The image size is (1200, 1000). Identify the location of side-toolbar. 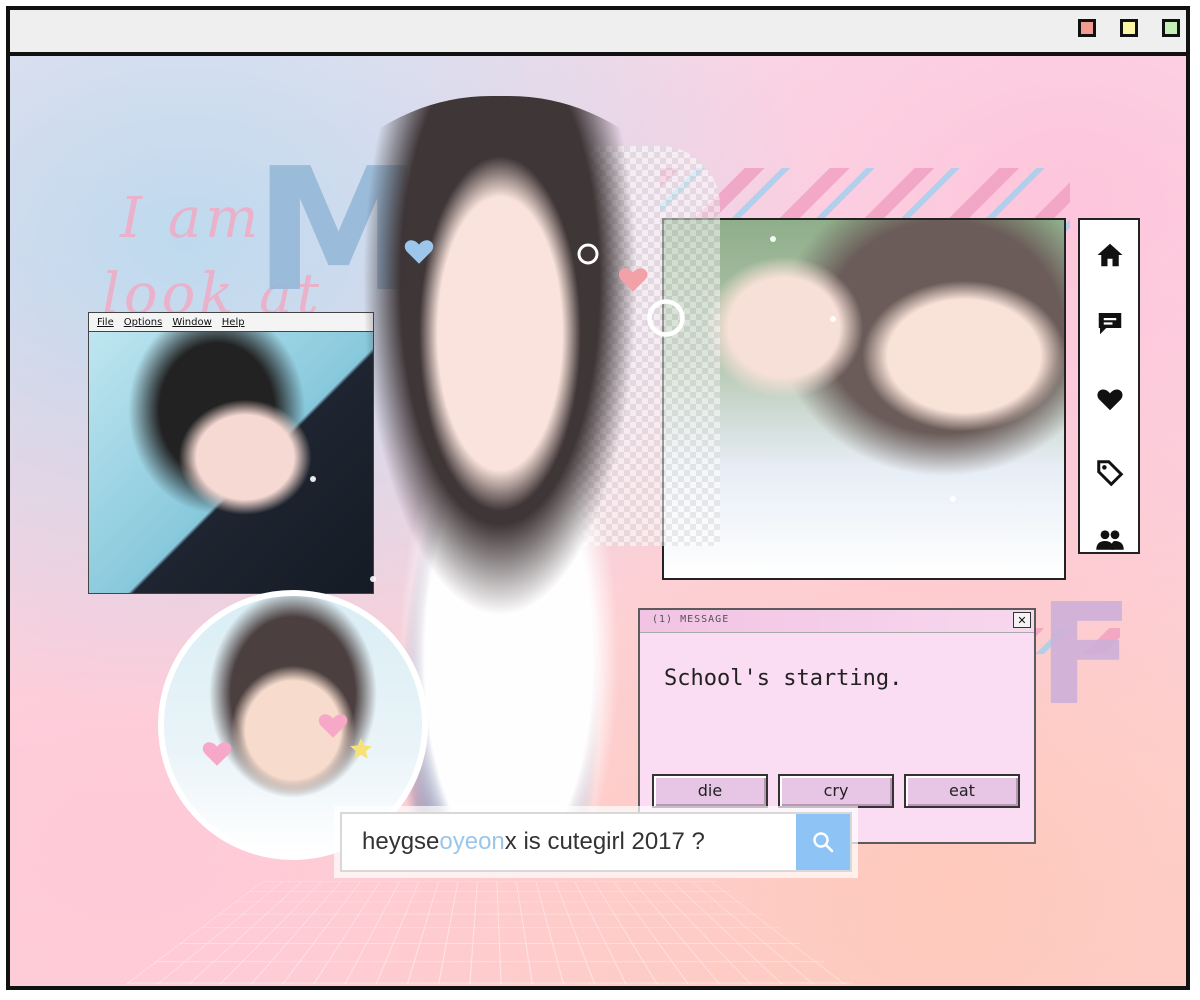
(1109, 386).